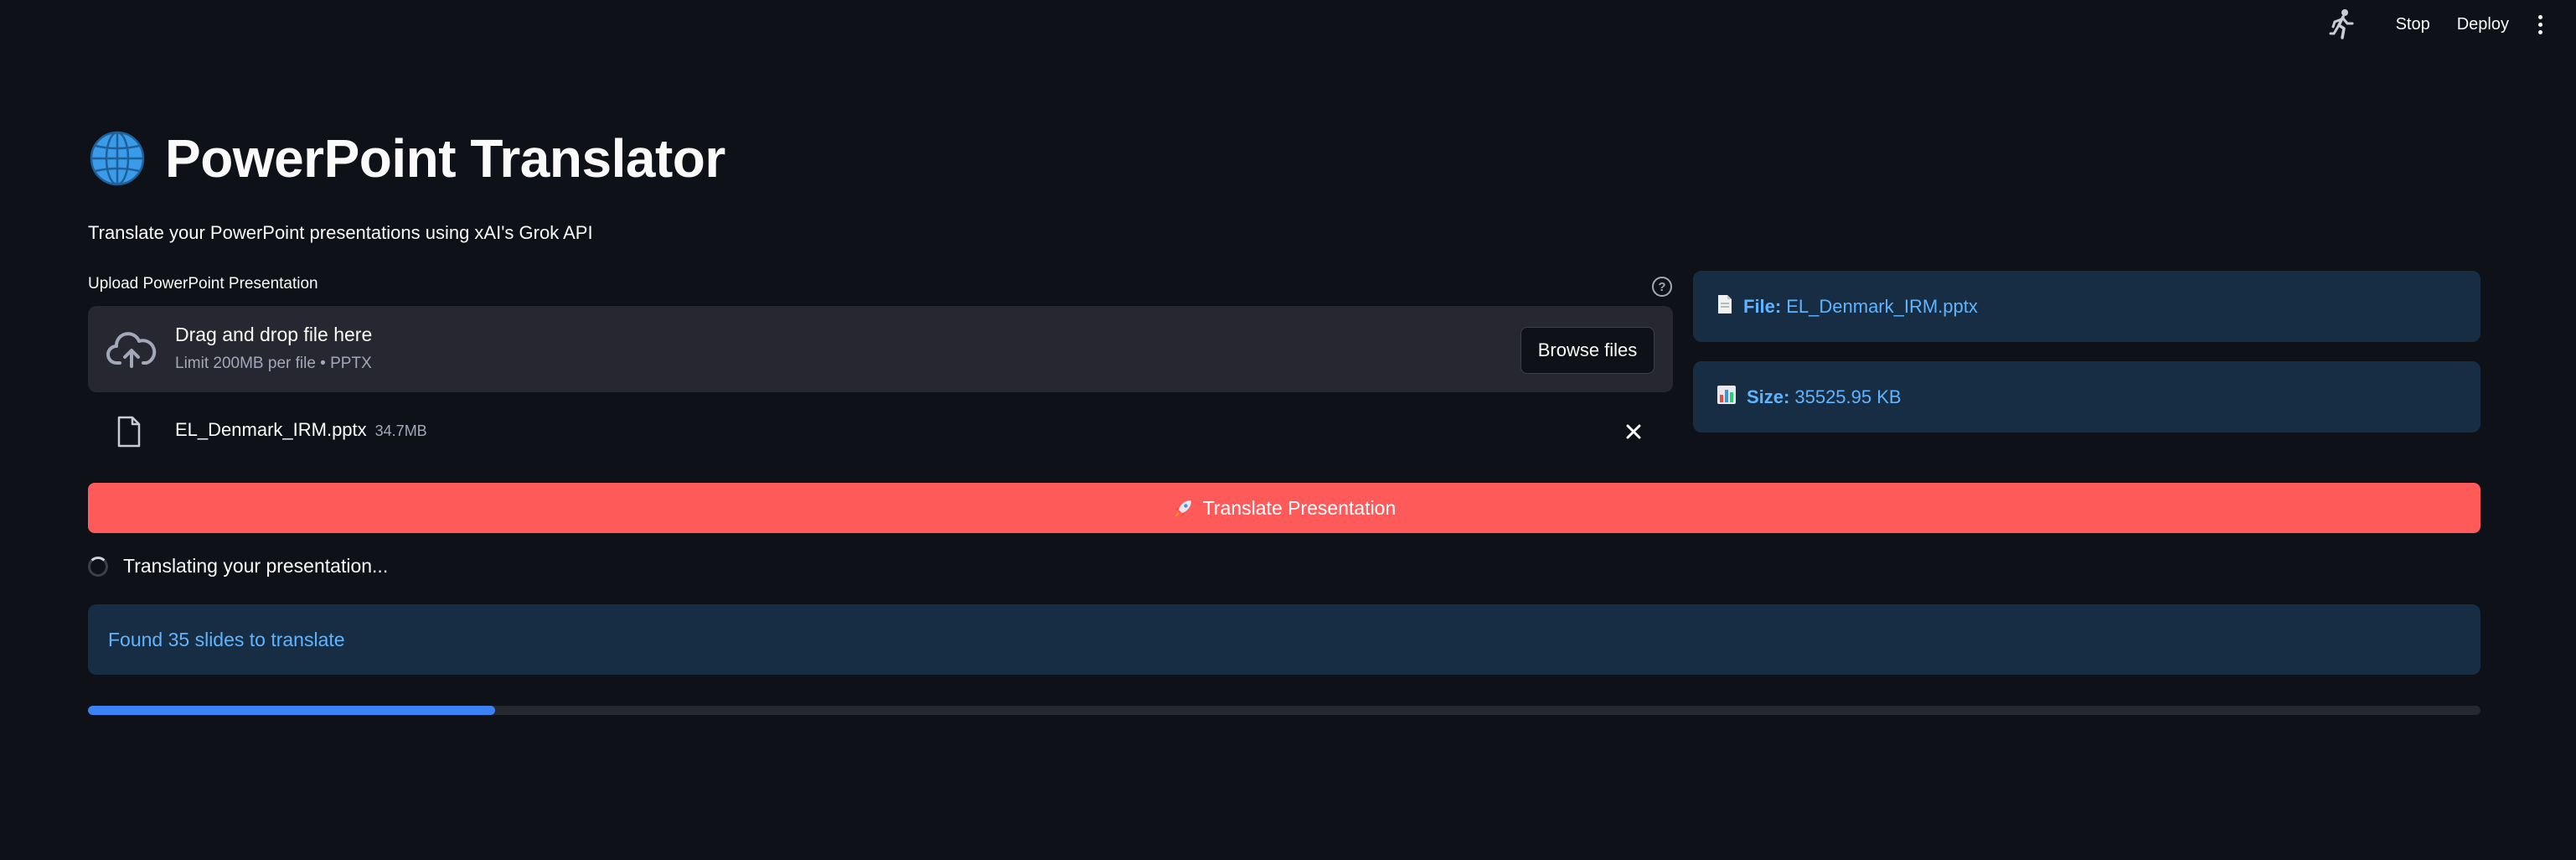 The image size is (2576, 860). What do you see at coordinates (271, 429) in the screenshot?
I see `uploaded-file-name: EL_Denmark_IRM.pptx` at bounding box center [271, 429].